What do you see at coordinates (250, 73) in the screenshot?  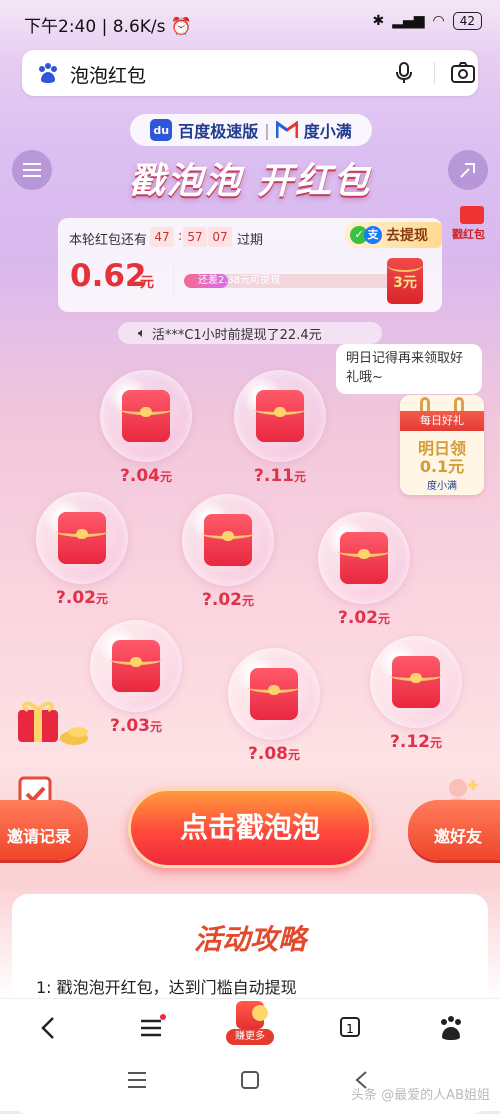 I see `search-bar: 泡泡红包` at bounding box center [250, 73].